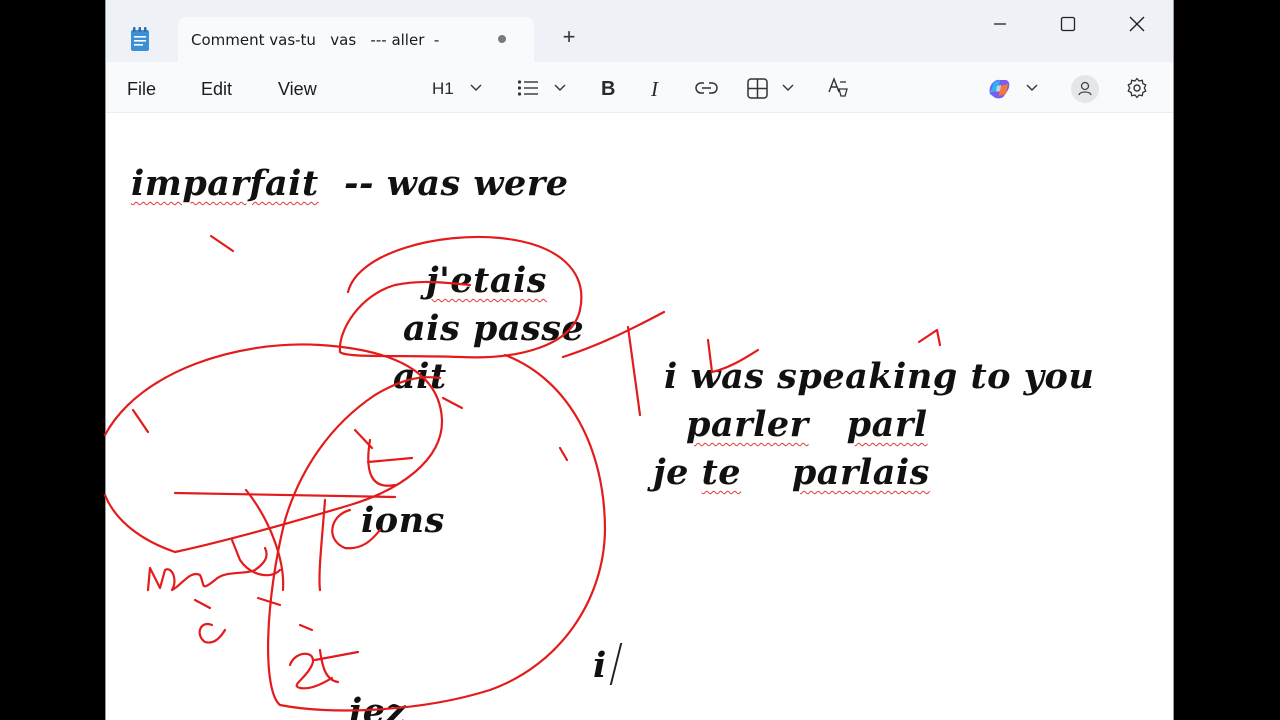  Describe the element at coordinates (140, 39) in the screenshot. I see `notepad-app-icon` at that location.